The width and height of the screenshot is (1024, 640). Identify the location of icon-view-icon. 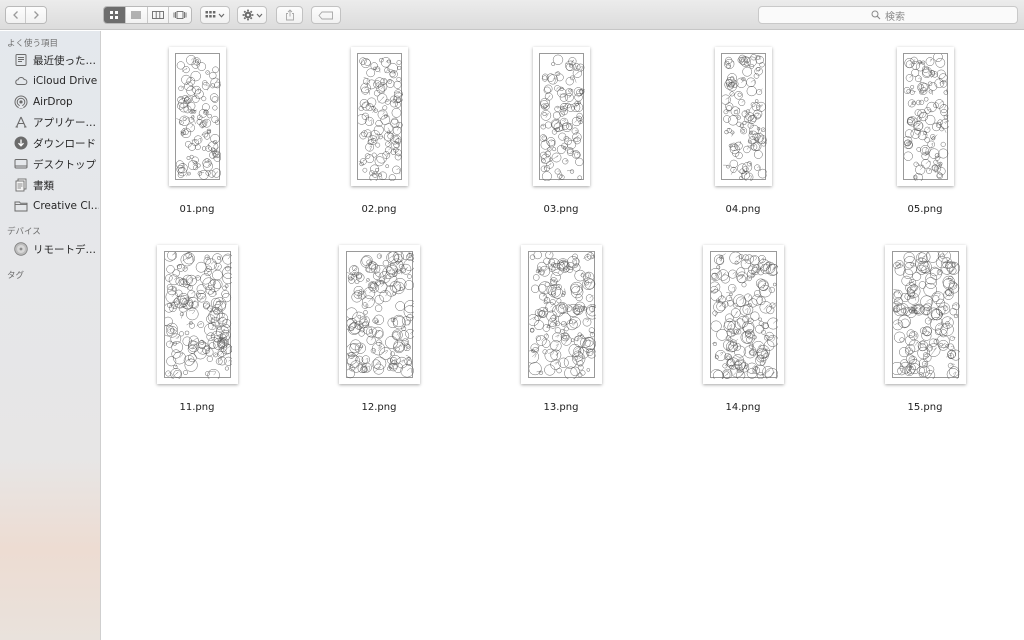
(114, 15).